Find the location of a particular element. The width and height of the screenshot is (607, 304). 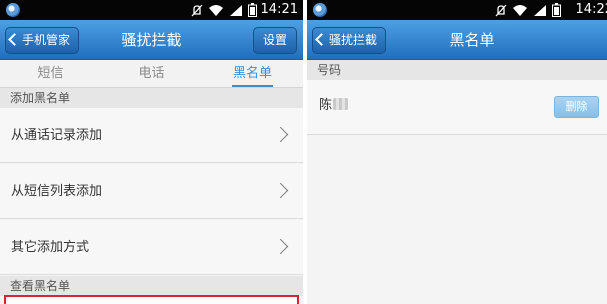

title-bar: 手机管家 骚扰拦截 设置 is located at coordinates (151, 40).